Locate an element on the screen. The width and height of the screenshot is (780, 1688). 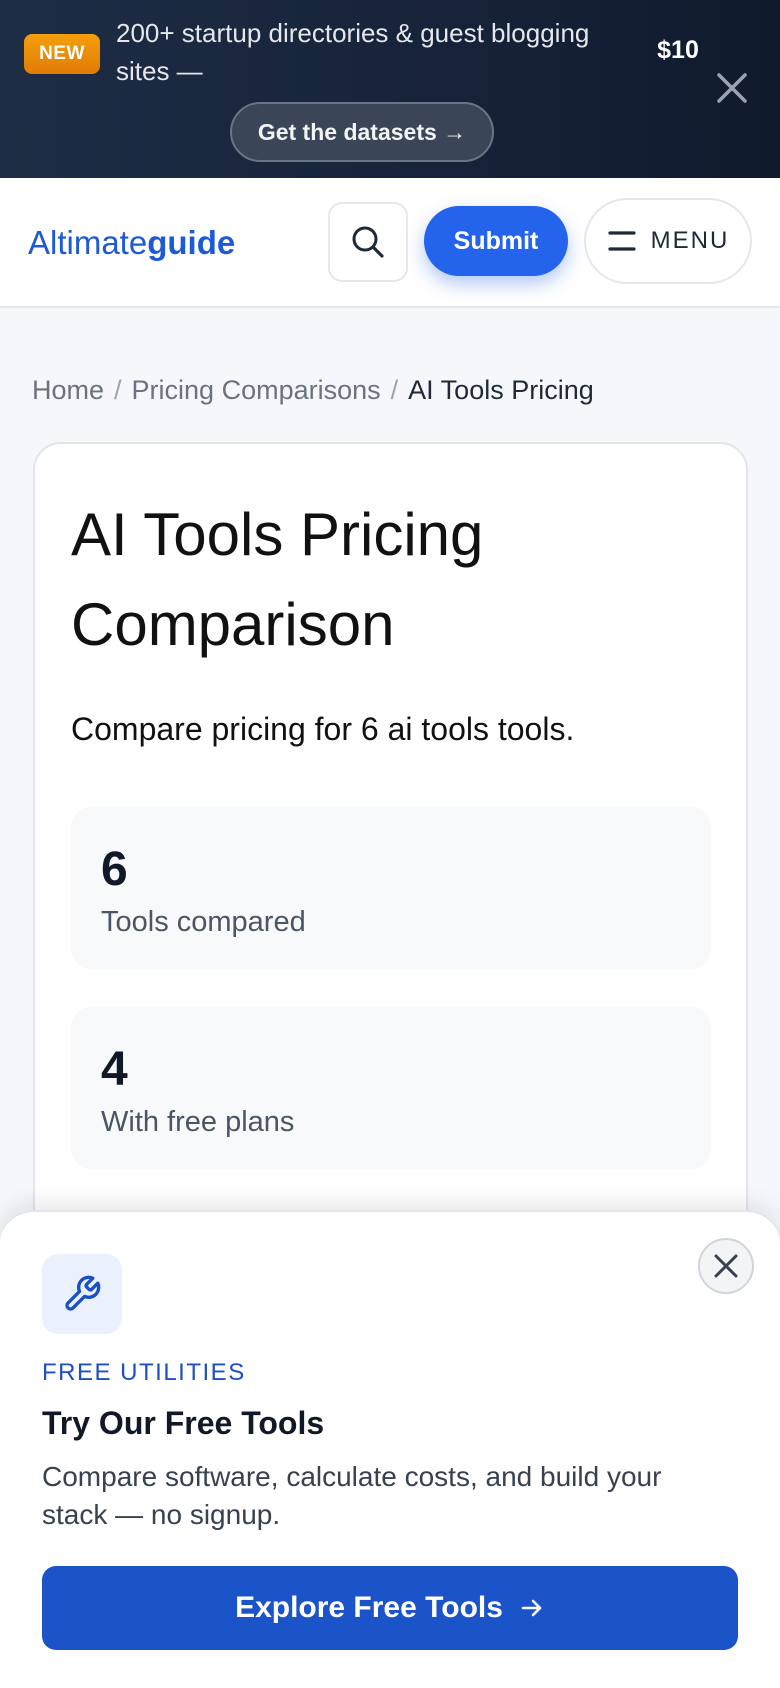
hamburger-icon is located at coordinates (622, 241).